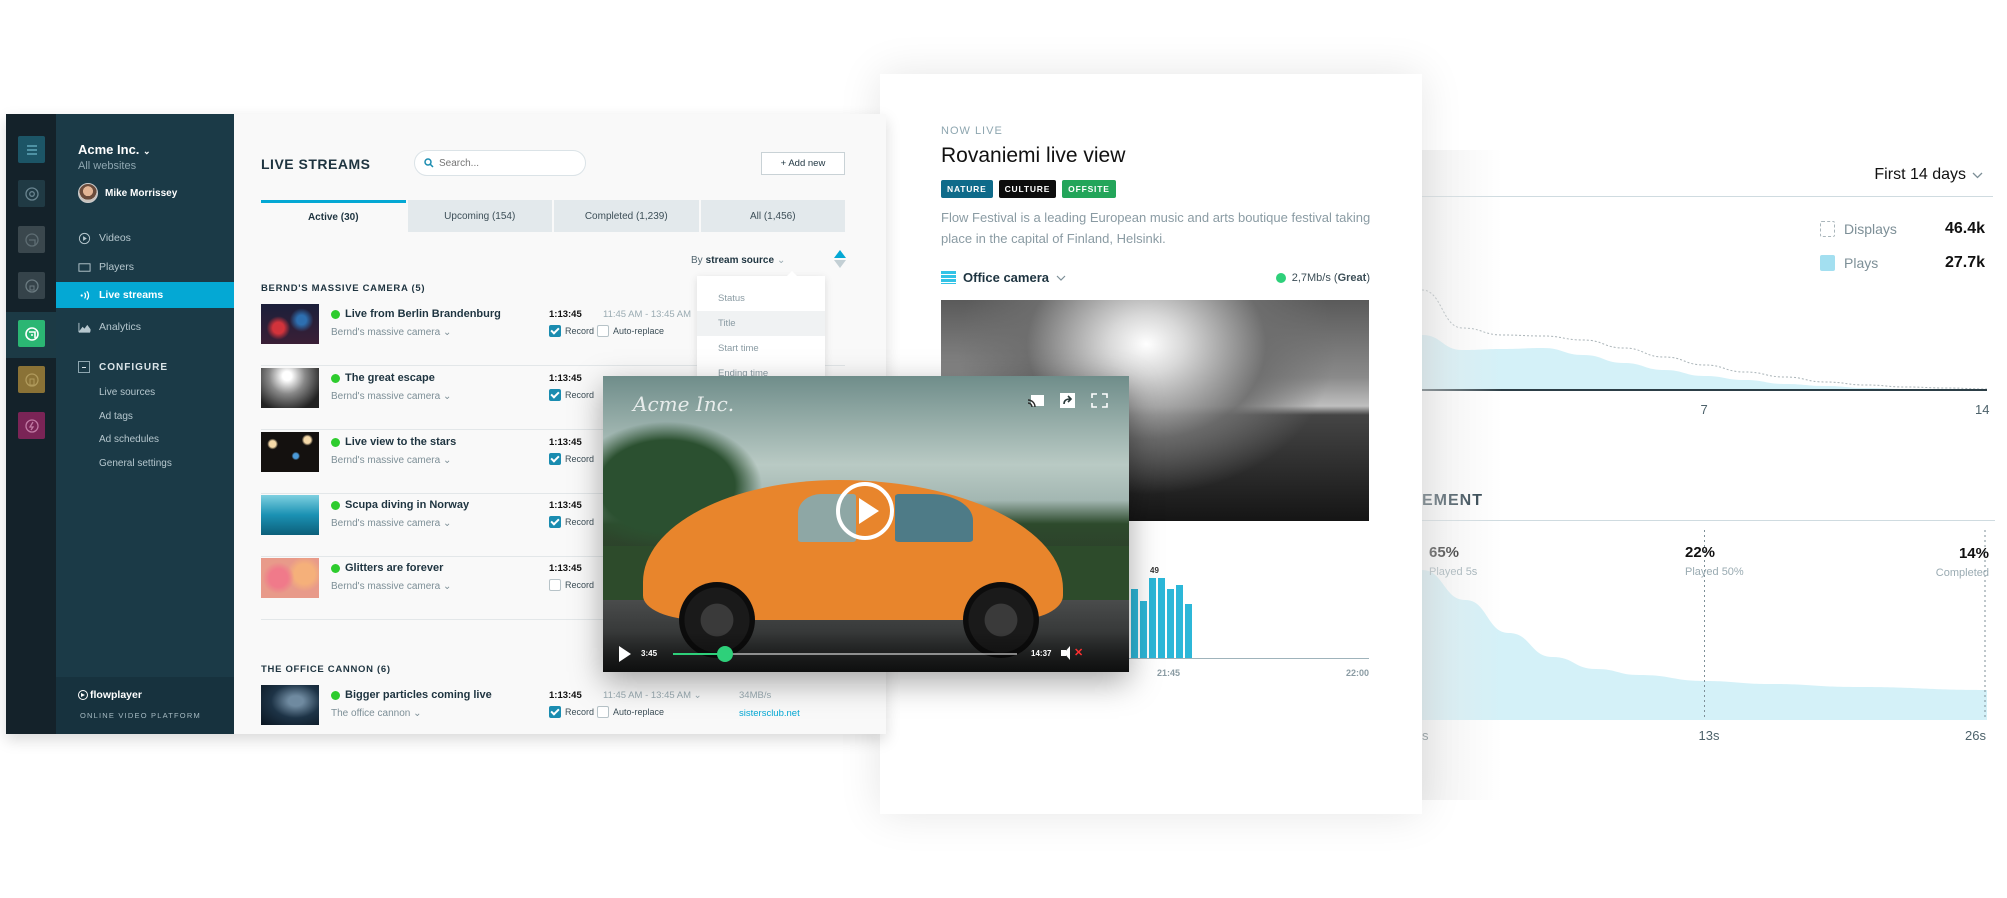 This screenshot has height=898, width=2007. Describe the element at coordinates (1065, 652) in the screenshot. I see `speaker-icon` at that location.